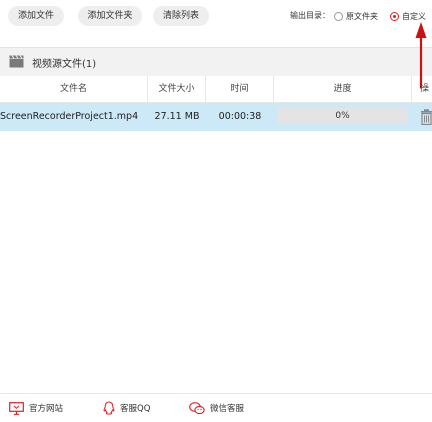  I want to click on column-header-filename: 文件名, so click(74, 89).